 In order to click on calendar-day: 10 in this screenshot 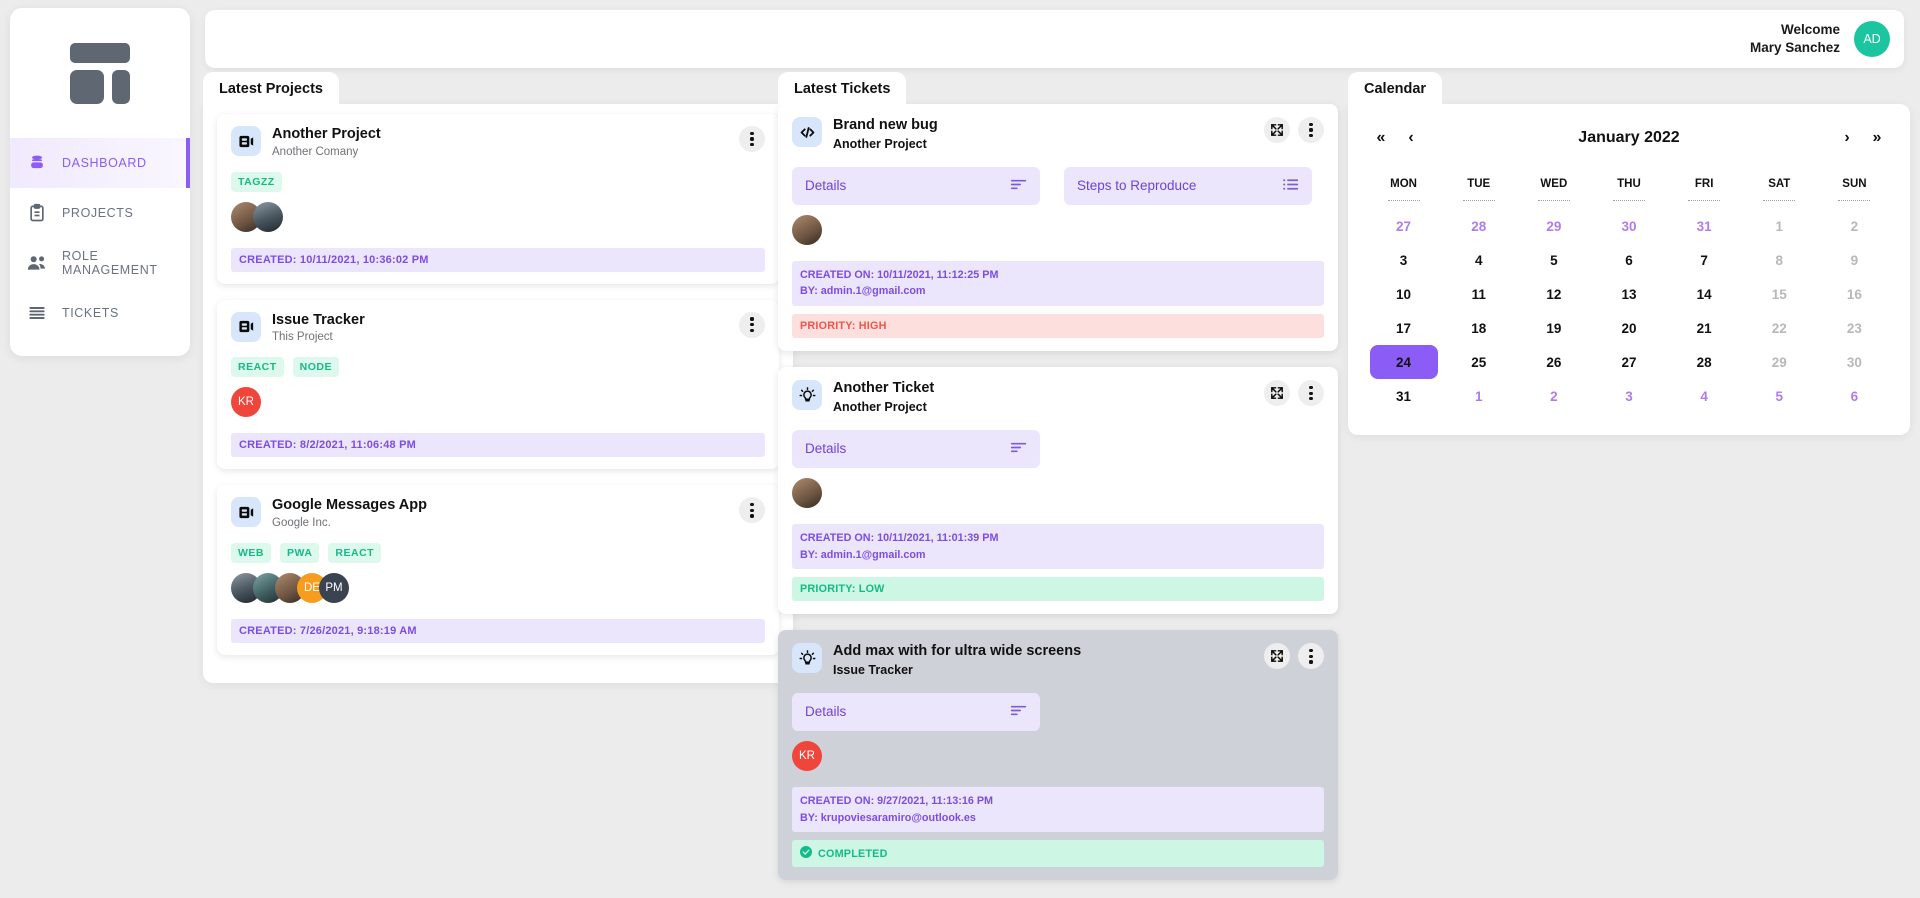, I will do `click(1403, 294)`.